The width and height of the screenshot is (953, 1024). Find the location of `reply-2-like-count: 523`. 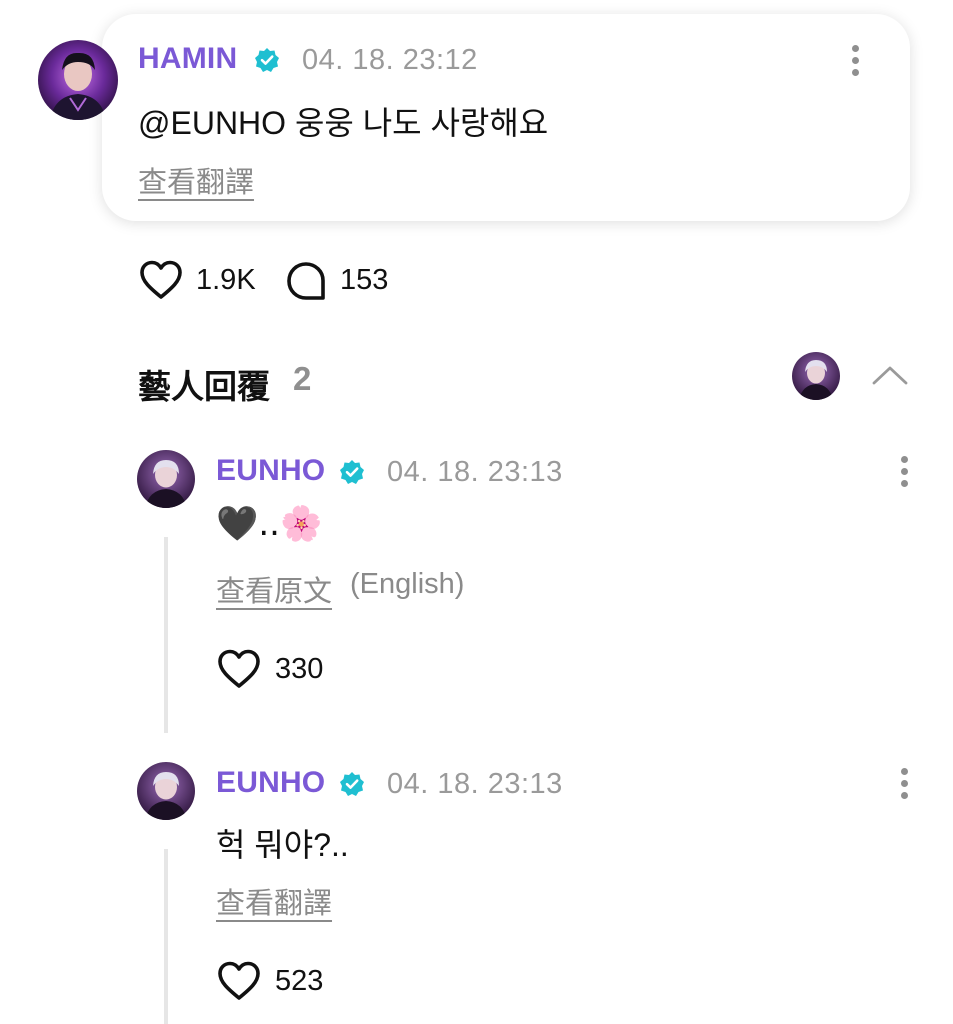

reply-2-like-count: 523 is located at coordinates (299, 981).